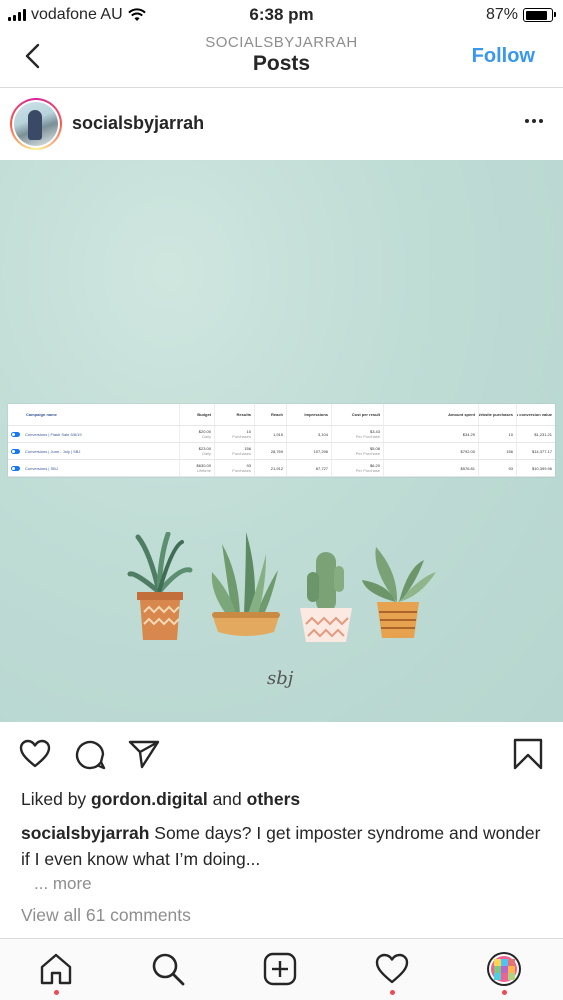 The image size is (563, 1000). I want to click on campaign-name: Conversions | June - July | SBJ, so click(53, 451).